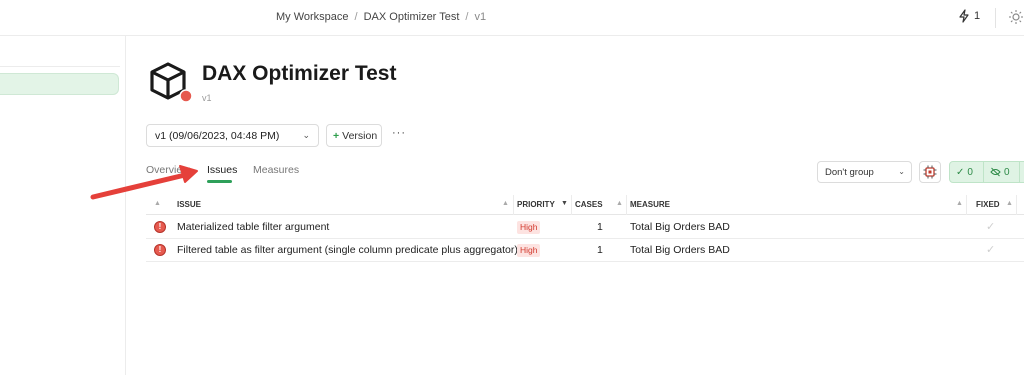 The height and width of the screenshot is (375, 1024). I want to click on check-icon: ✓, so click(960, 172).